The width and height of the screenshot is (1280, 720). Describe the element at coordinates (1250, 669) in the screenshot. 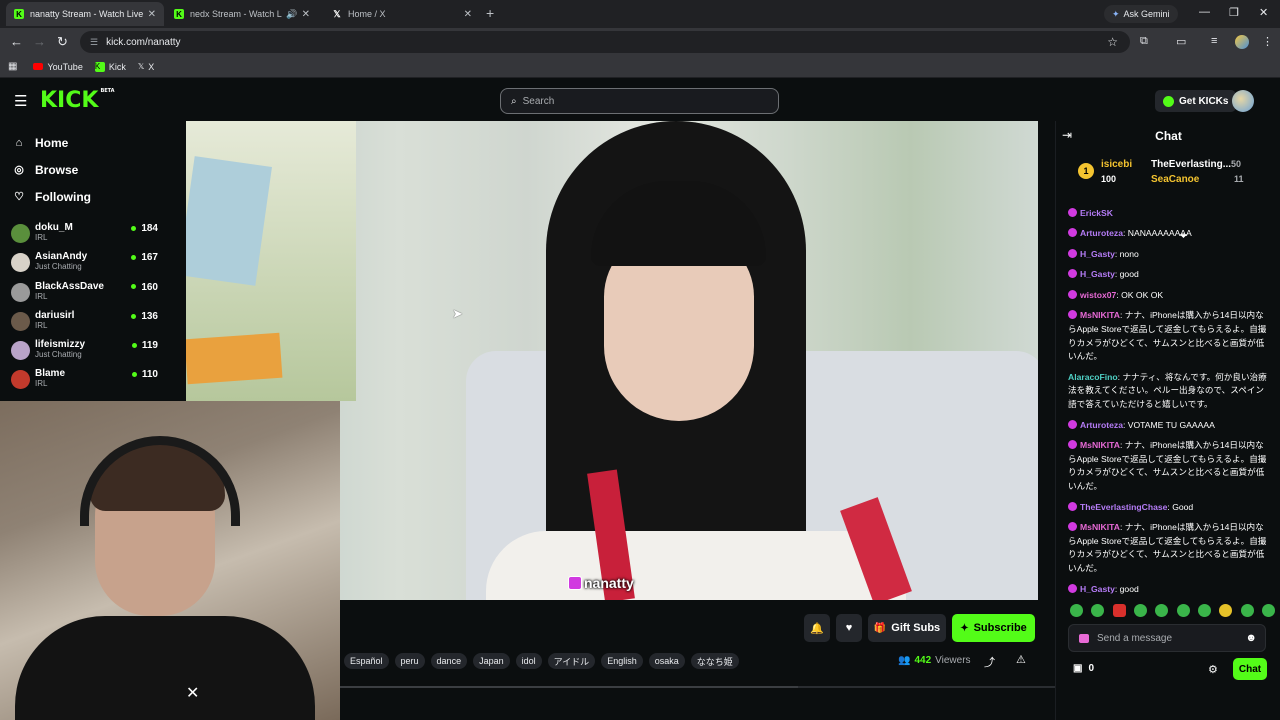

I see `send-chat-button: Chat` at that location.